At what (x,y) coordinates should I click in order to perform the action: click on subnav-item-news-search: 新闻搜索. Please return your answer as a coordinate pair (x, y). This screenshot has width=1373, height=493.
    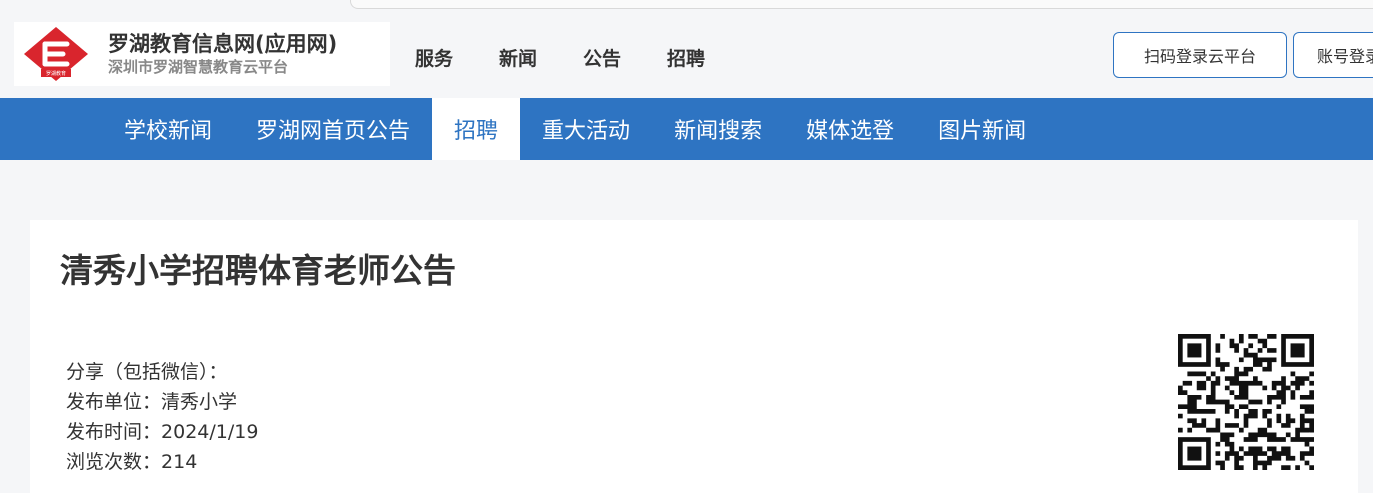
    Looking at the image, I should click on (718, 129).